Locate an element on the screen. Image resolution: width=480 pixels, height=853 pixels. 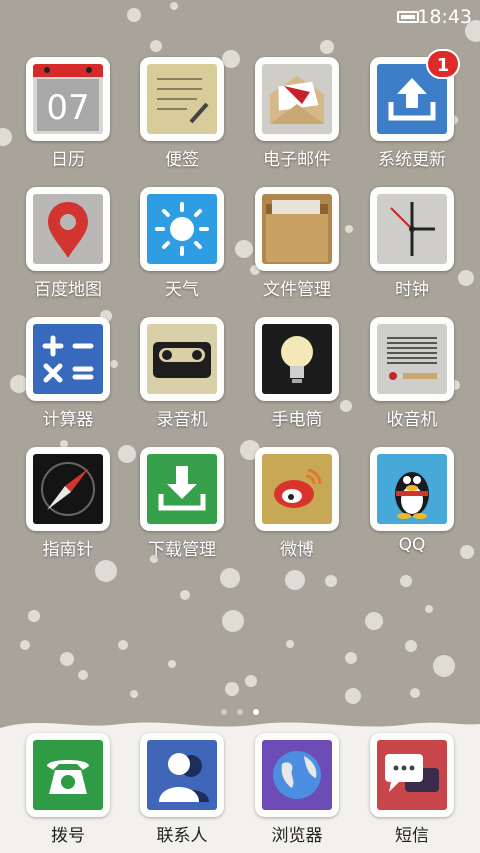
app-weather: 天气 is located at coordinates (182, 247).